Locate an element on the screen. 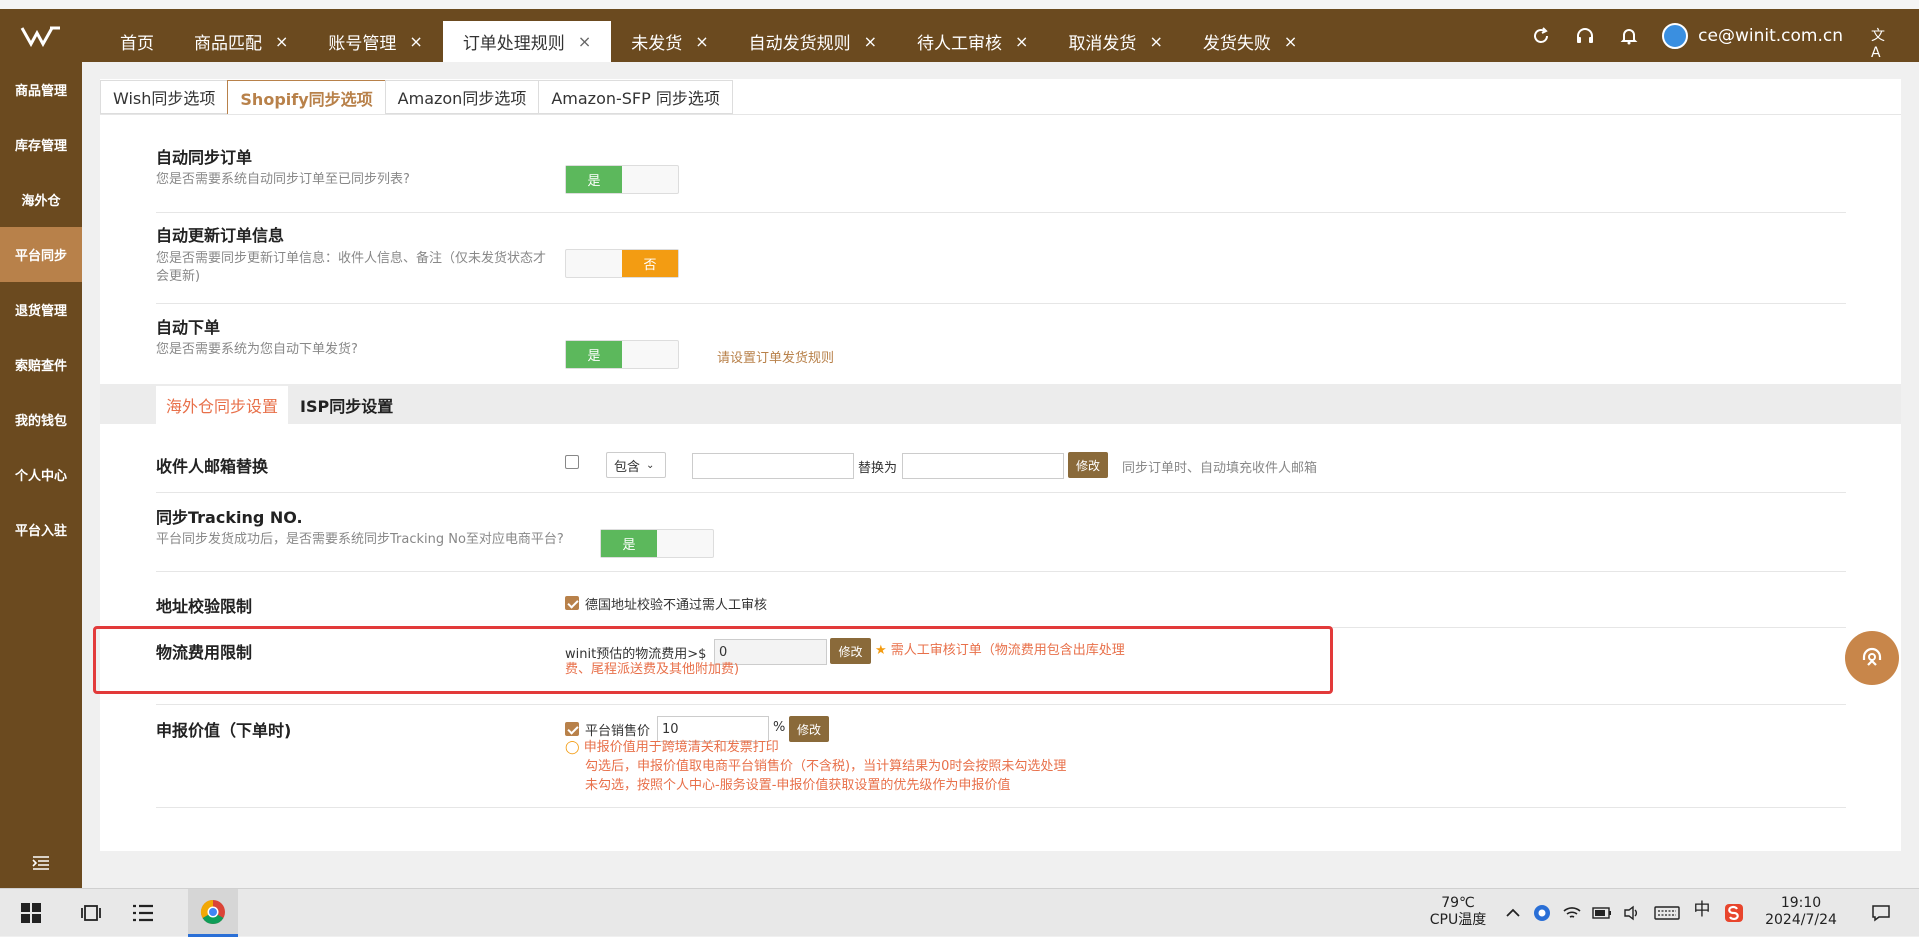  subtab-amazon: Amazon同步选项 is located at coordinates (462, 97).